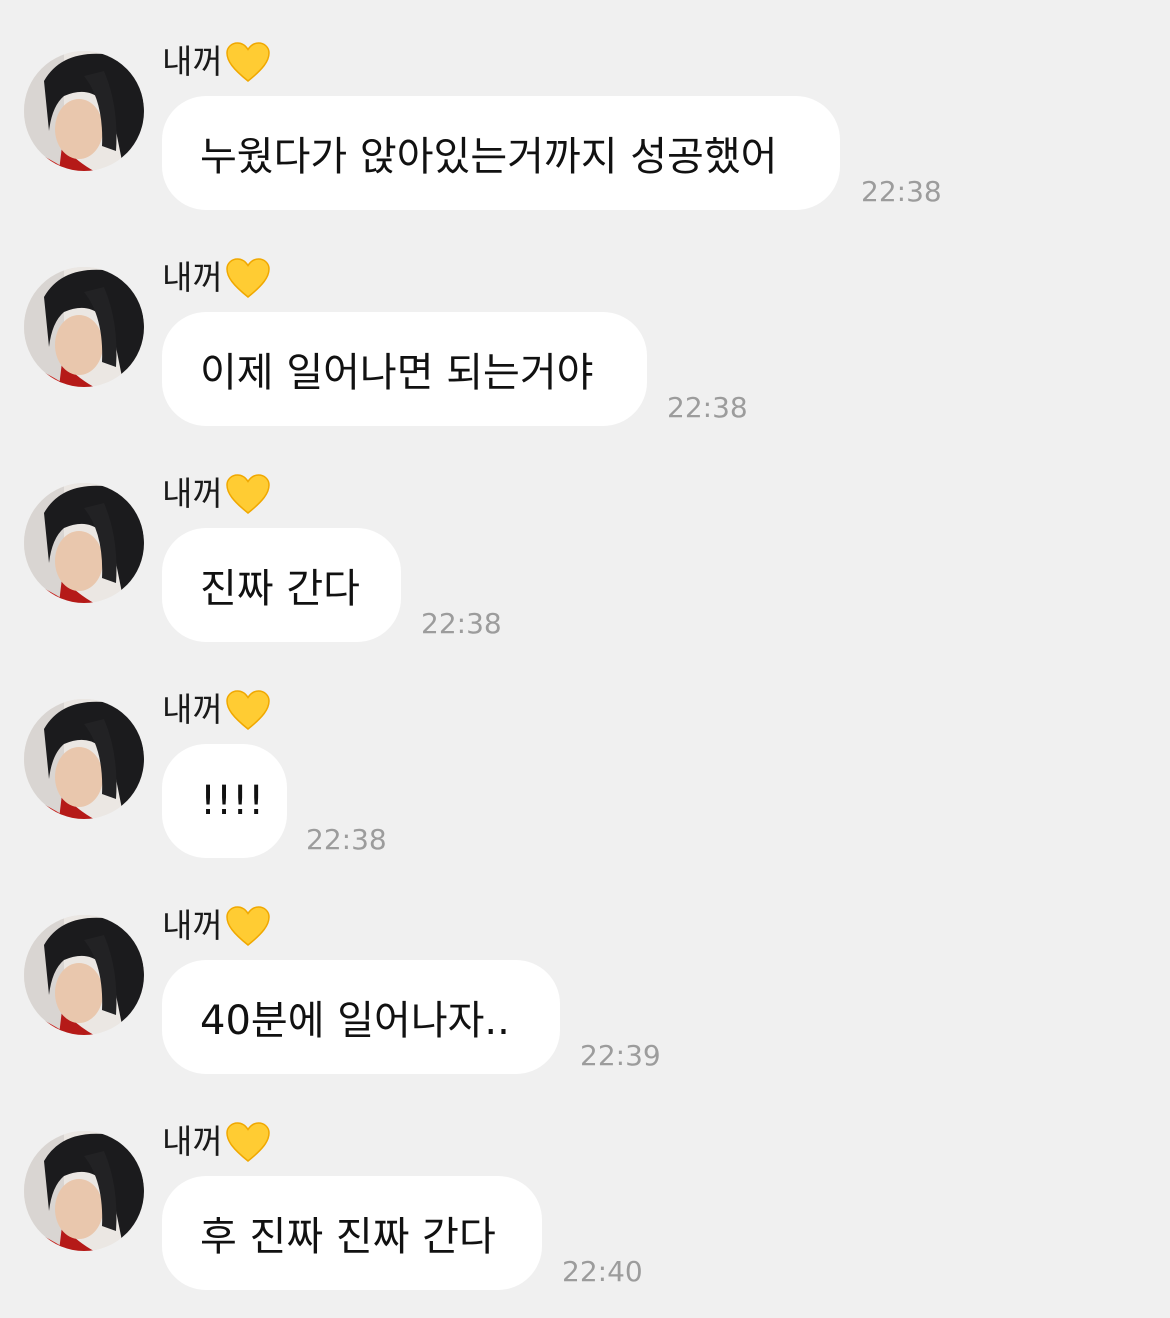 The image size is (1170, 1318). What do you see at coordinates (397, 373) in the screenshot?
I see `message-text: 이제 일어나면 되는거야` at bounding box center [397, 373].